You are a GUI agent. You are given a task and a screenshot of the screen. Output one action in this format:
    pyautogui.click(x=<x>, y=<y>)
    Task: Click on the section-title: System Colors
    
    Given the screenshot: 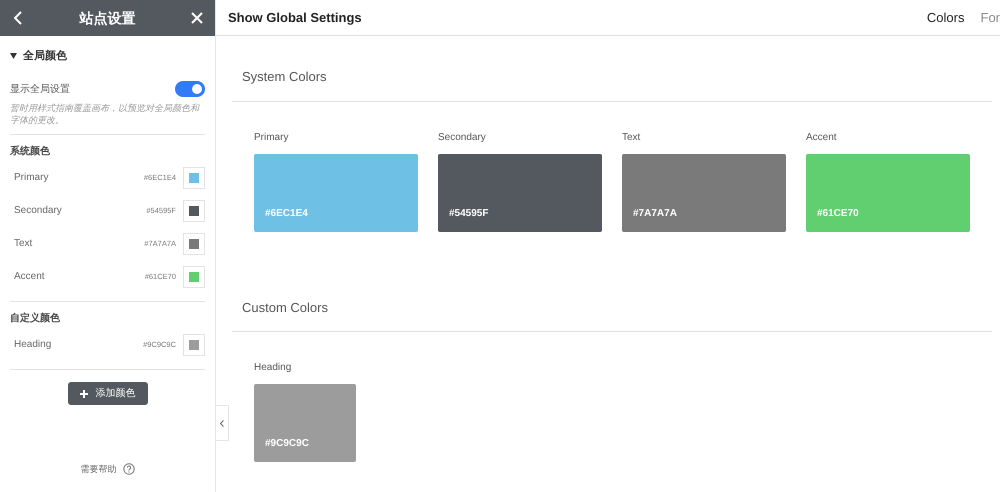 What is the action you would take?
    pyautogui.click(x=612, y=84)
    